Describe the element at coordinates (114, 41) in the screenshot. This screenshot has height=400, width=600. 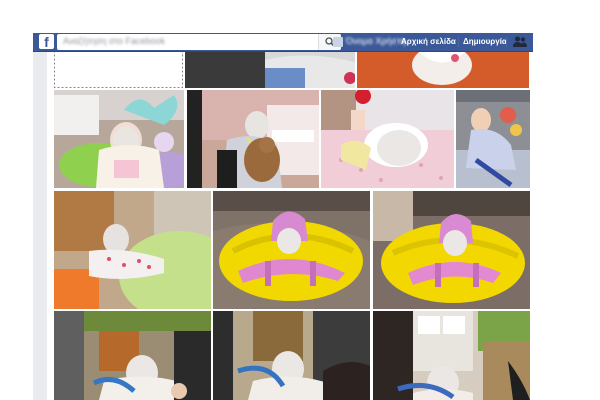
I see `search-placeholder: Αναζήτηση στο Facebook` at that location.